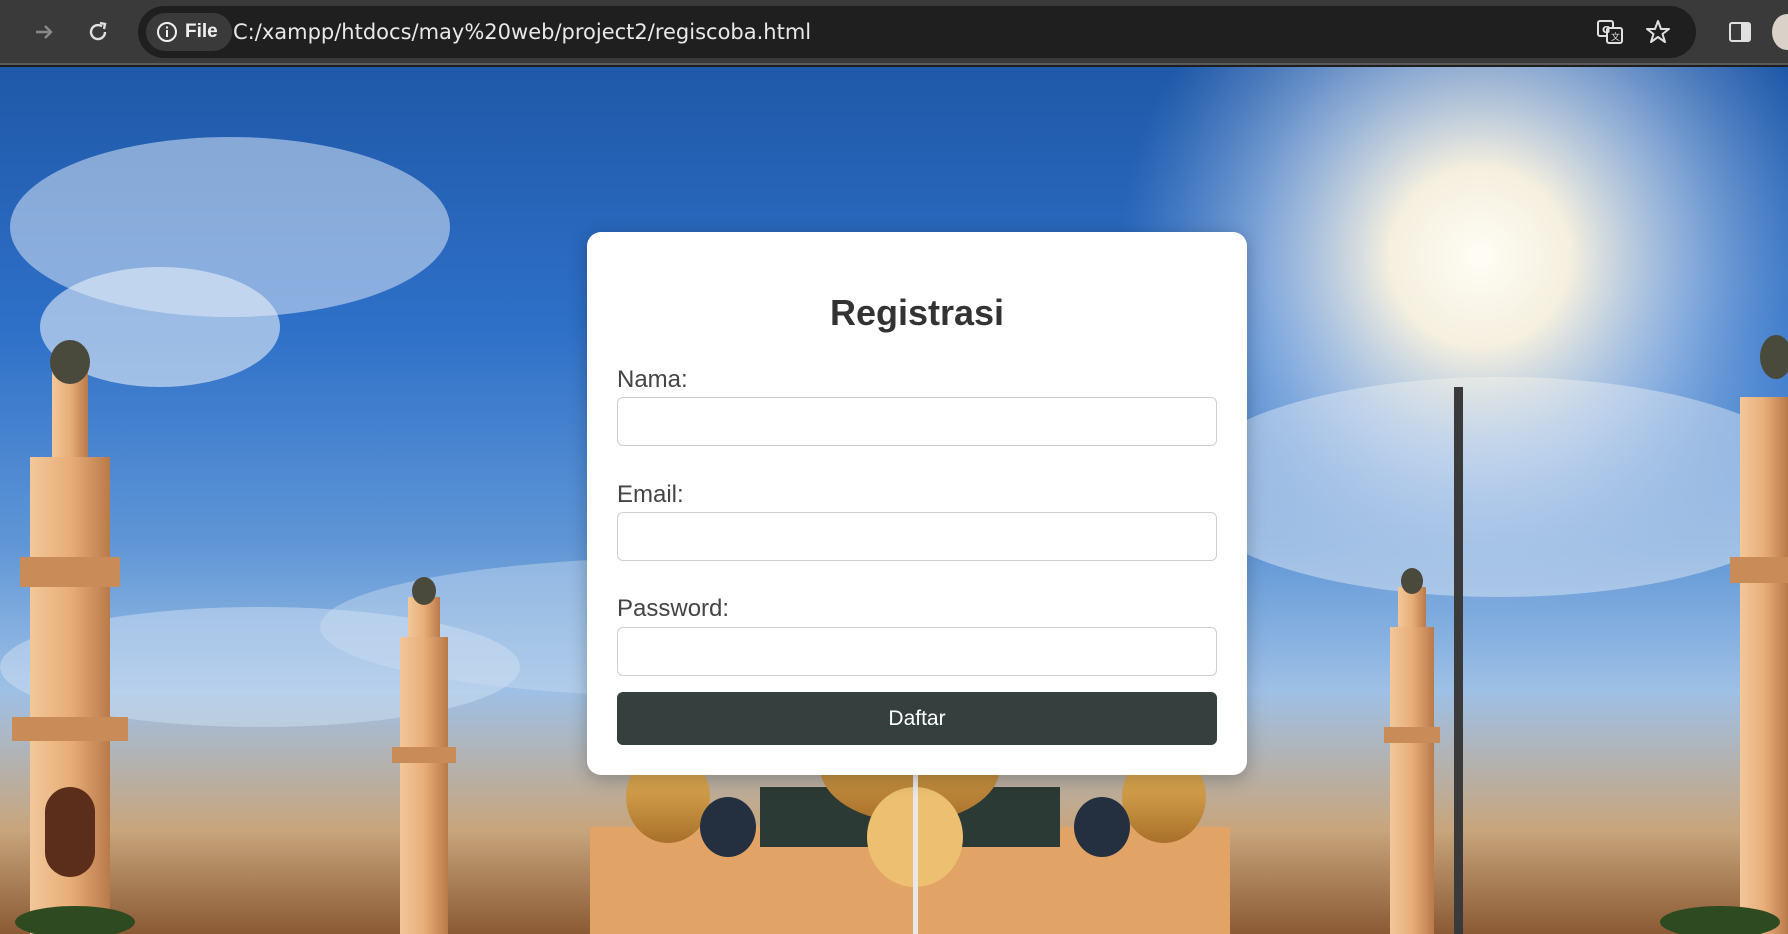 The height and width of the screenshot is (934, 1788). I want to click on reload-button, so click(98, 32).